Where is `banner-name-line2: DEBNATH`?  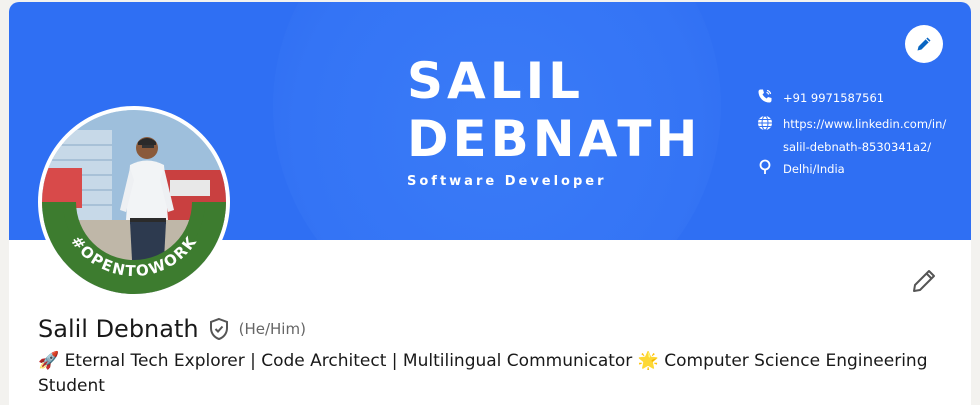
banner-name-line2: DEBNATH is located at coordinates (554, 139).